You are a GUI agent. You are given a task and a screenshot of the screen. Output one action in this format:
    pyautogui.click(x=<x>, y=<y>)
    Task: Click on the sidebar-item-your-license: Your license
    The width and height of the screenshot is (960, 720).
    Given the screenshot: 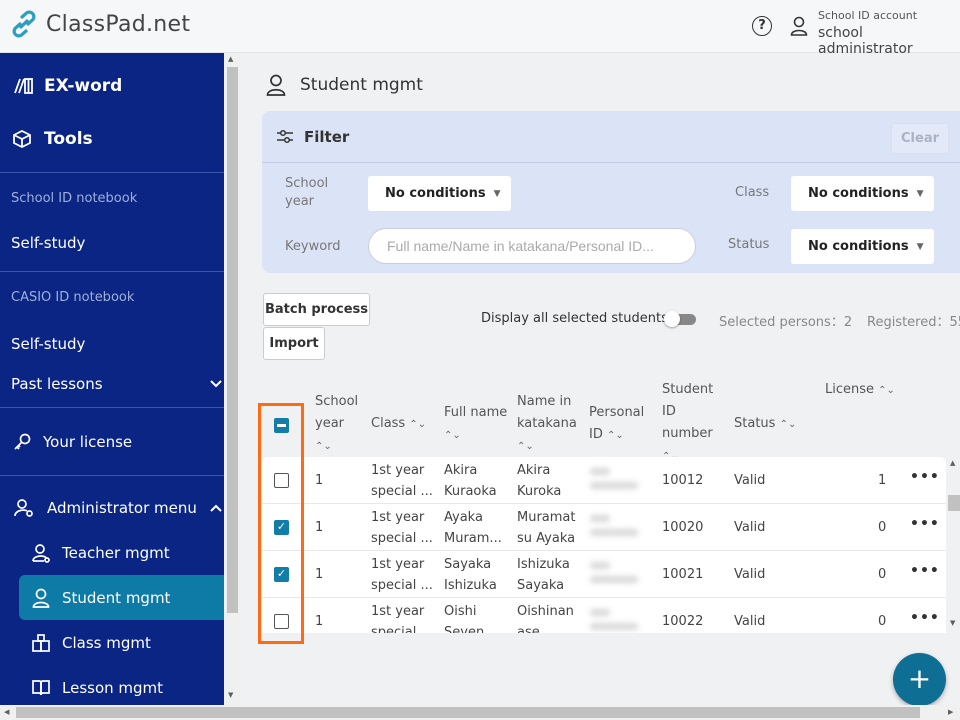 What is the action you would take?
    pyautogui.click(x=112, y=442)
    